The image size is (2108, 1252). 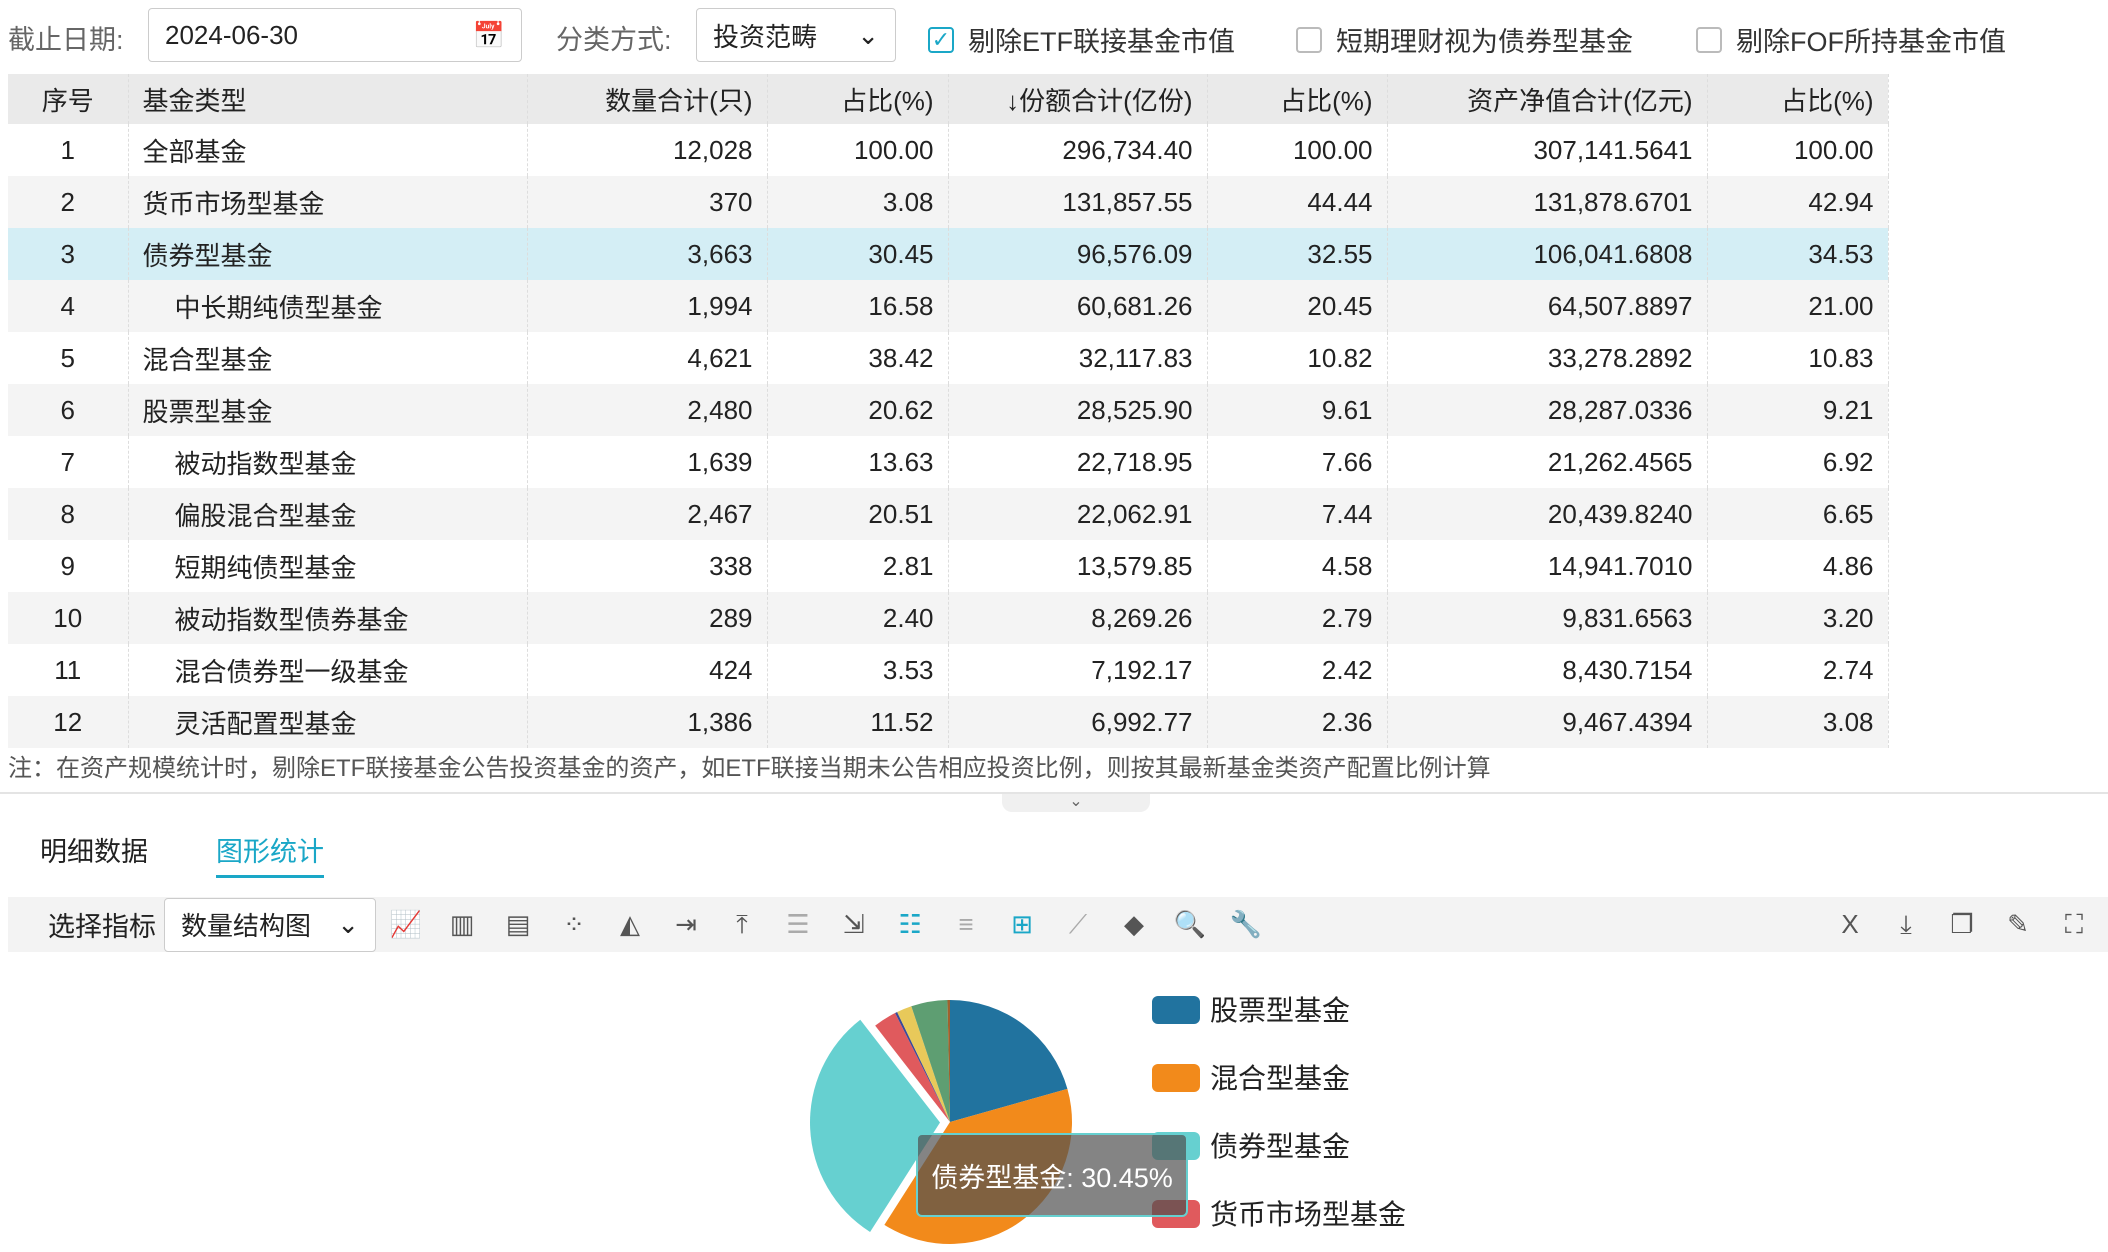 What do you see at coordinates (270, 854) in the screenshot?
I see `tab-chart: 图形统计` at bounding box center [270, 854].